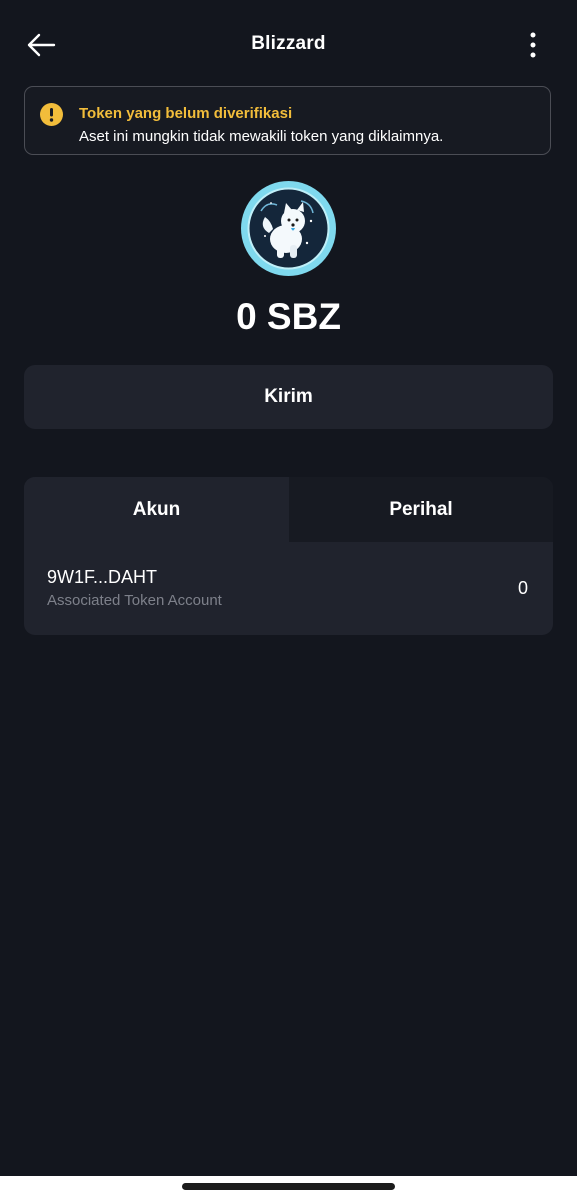 Image resolution: width=577 pixels, height=1200 pixels. What do you see at coordinates (522, 588) in the screenshot?
I see `account-amount: 0` at bounding box center [522, 588].